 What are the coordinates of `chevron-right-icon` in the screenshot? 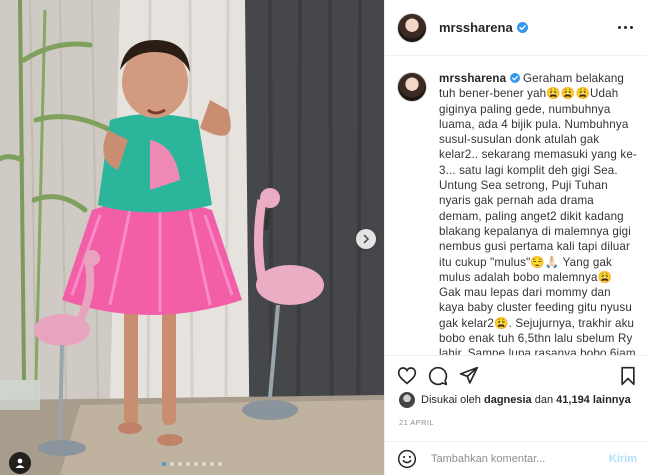 It's located at (366, 239).